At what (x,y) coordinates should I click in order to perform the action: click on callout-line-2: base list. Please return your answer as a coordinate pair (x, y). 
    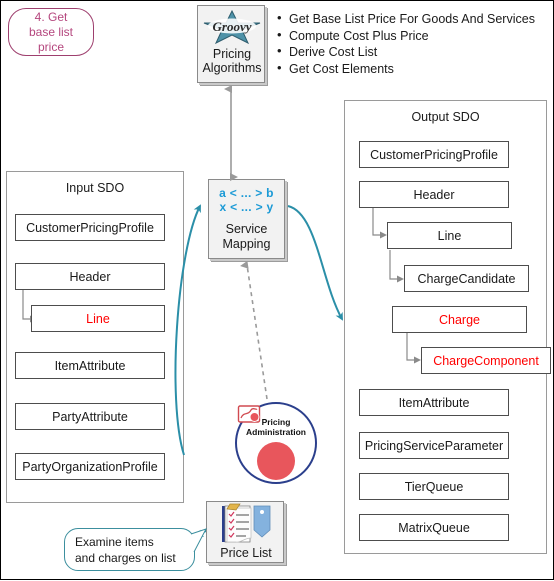
    Looking at the image, I should click on (51, 31).